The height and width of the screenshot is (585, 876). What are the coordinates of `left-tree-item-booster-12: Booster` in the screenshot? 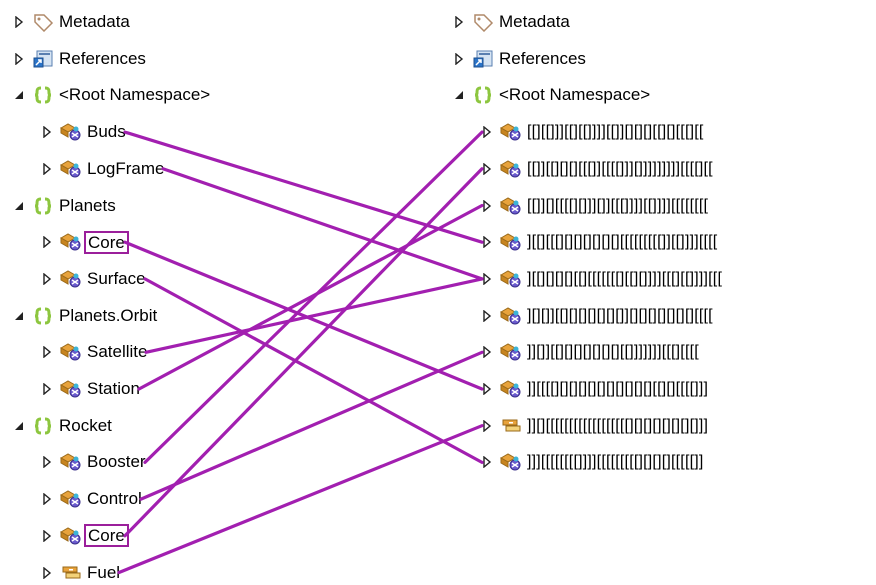 It's located at (94, 462).